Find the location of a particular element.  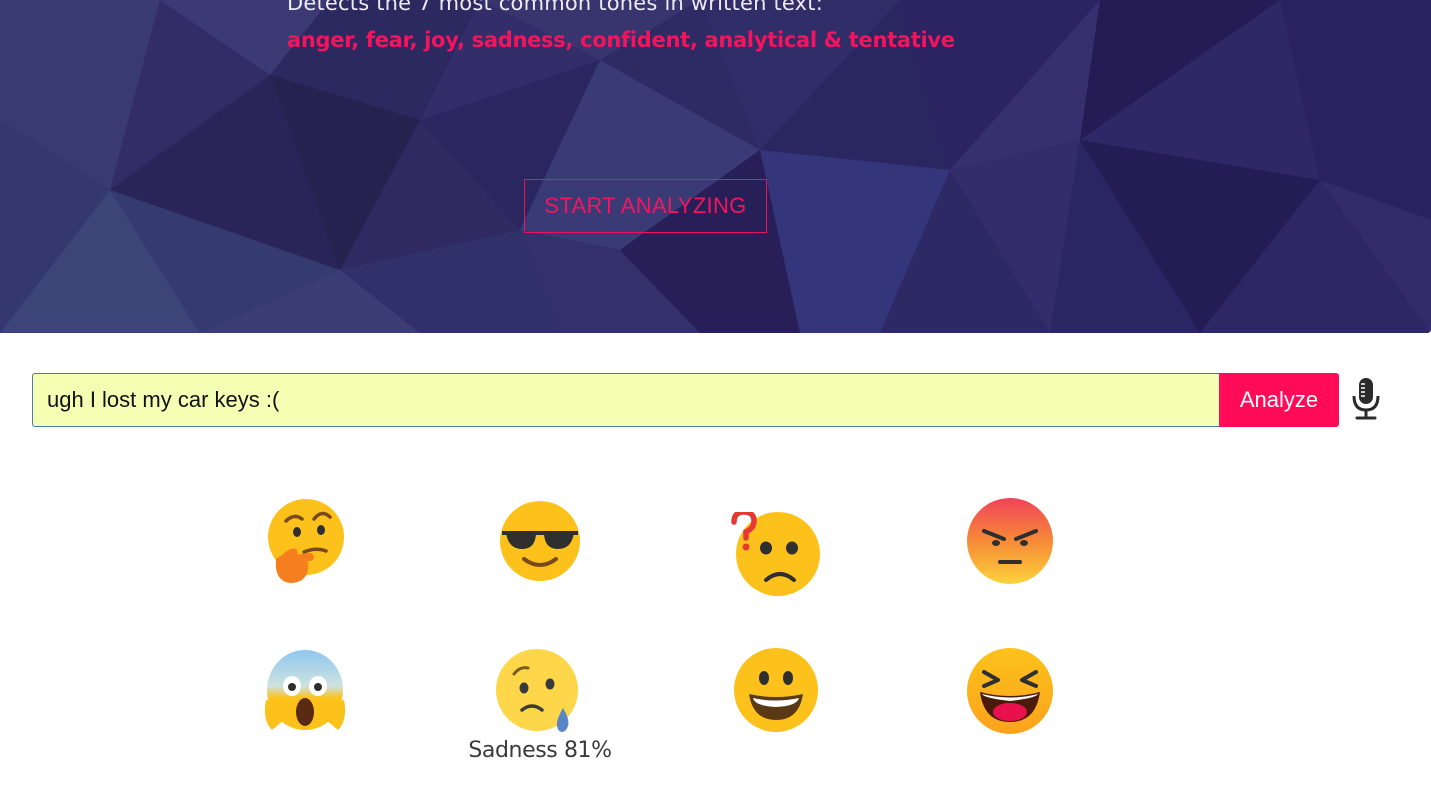

sunglasses-face-icon is located at coordinates (540, 541).